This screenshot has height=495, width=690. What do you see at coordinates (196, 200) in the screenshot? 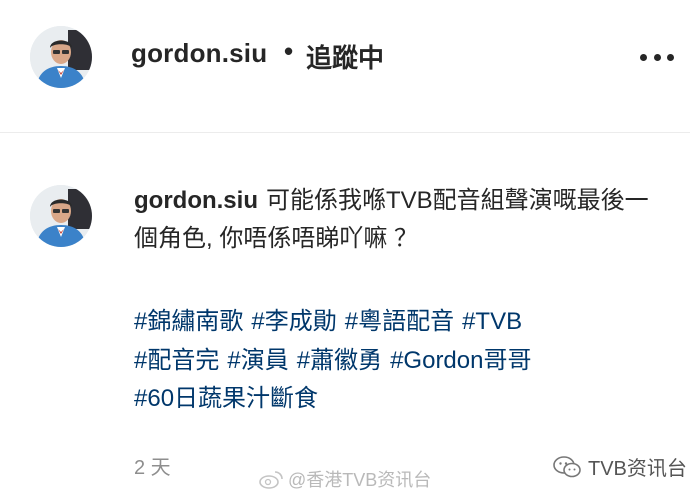
I see `caption-username: gordon.siu` at bounding box center [196, 200].